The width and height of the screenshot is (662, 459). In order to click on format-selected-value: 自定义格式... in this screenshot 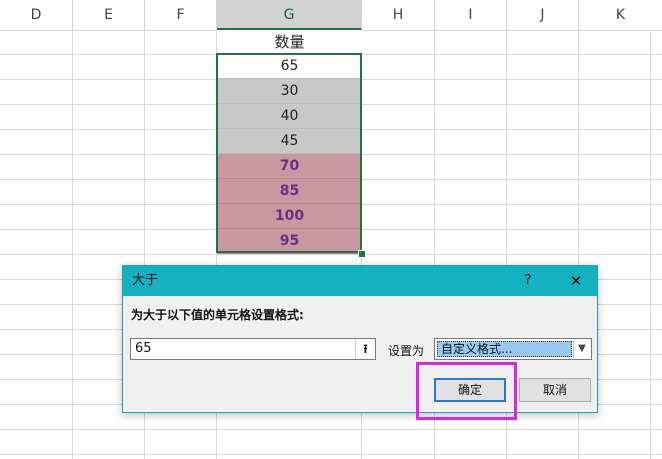, I will do `click(504, 349)`.